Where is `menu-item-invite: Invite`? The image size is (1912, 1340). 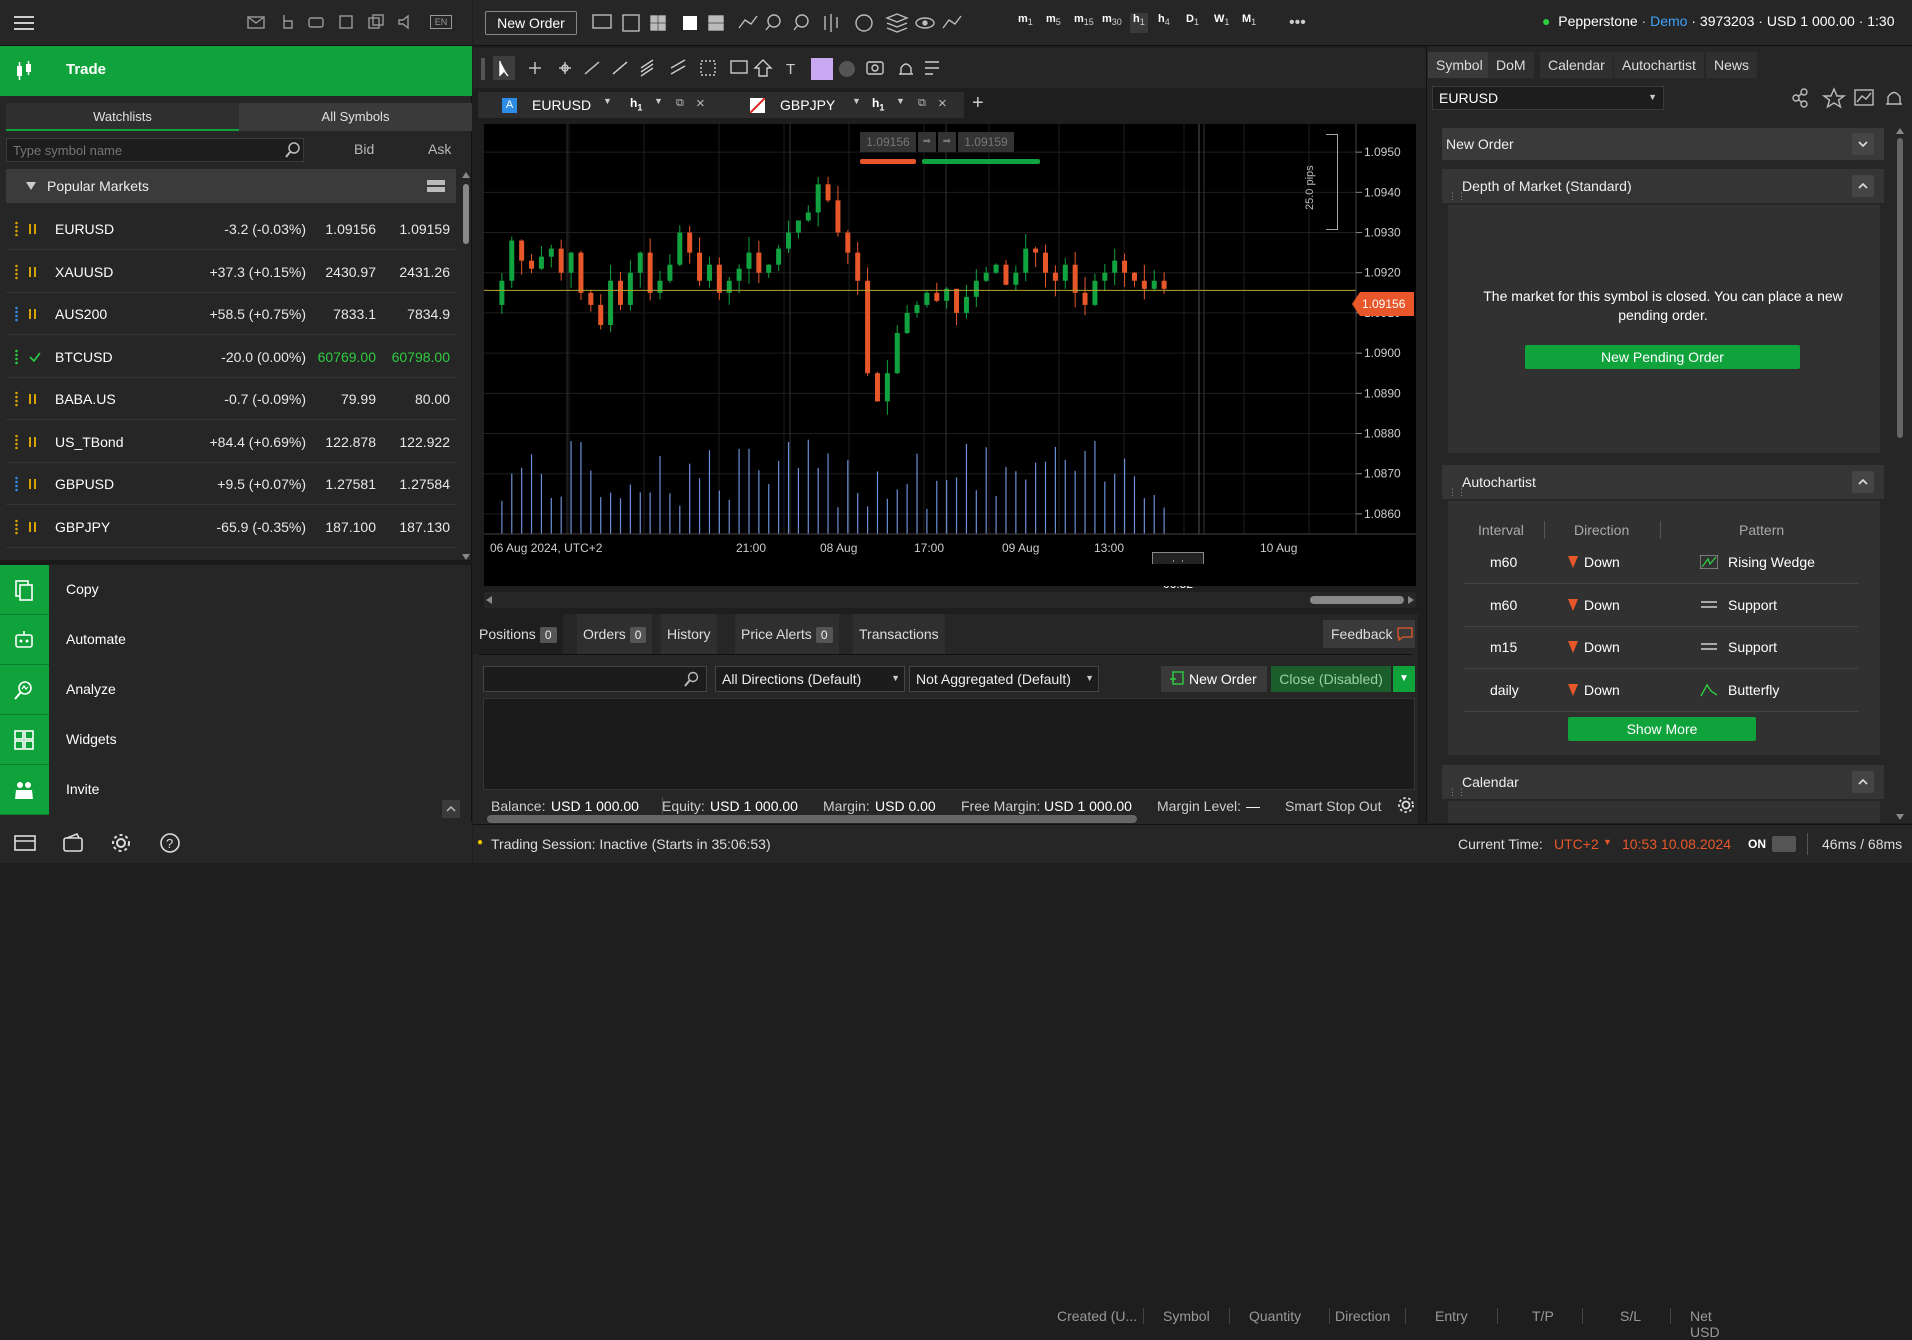 menu-item-invite: Invite is located at coordinates (236, 790).